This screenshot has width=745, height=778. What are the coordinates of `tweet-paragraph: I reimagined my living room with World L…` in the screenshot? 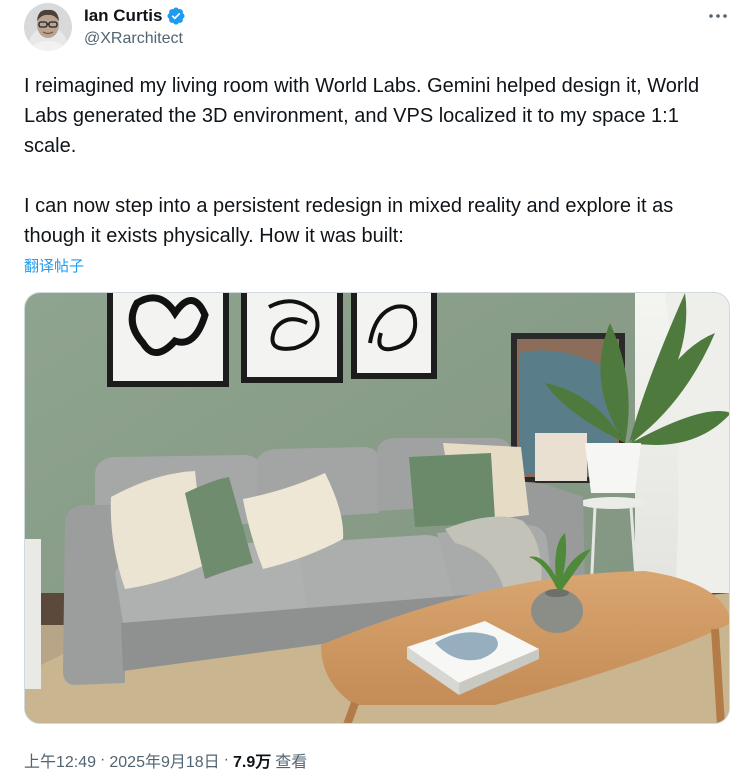 It's located at (362, 116).